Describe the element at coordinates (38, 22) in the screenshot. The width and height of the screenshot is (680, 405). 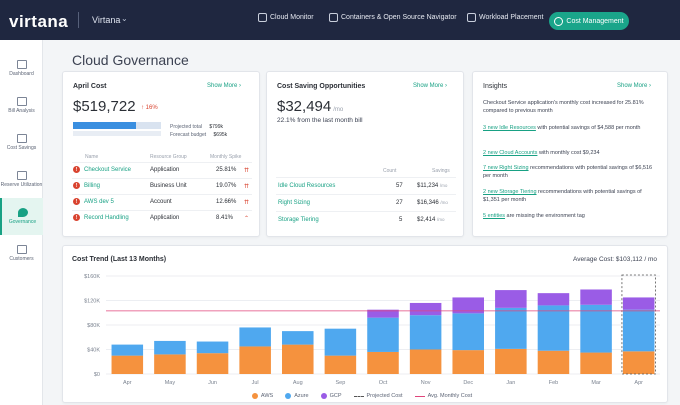
I see `virtana-logo: virtana` at that location.